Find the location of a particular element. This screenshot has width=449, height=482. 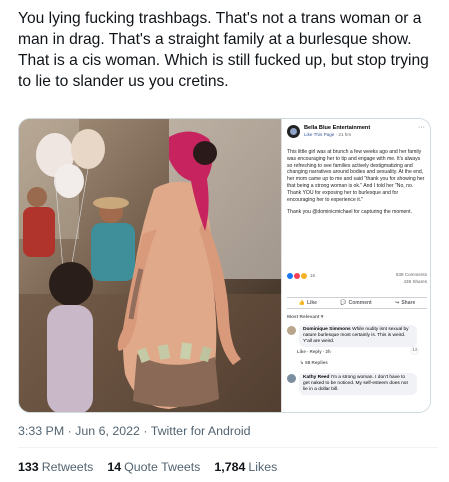

replies-count: 58 Replies is located at coordinates (316, 362).